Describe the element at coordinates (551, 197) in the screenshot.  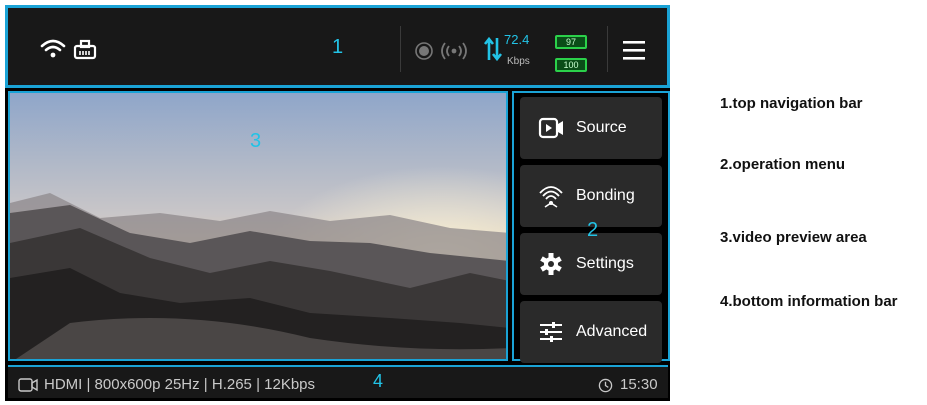
I see `bonding-signal-icon` at that location.